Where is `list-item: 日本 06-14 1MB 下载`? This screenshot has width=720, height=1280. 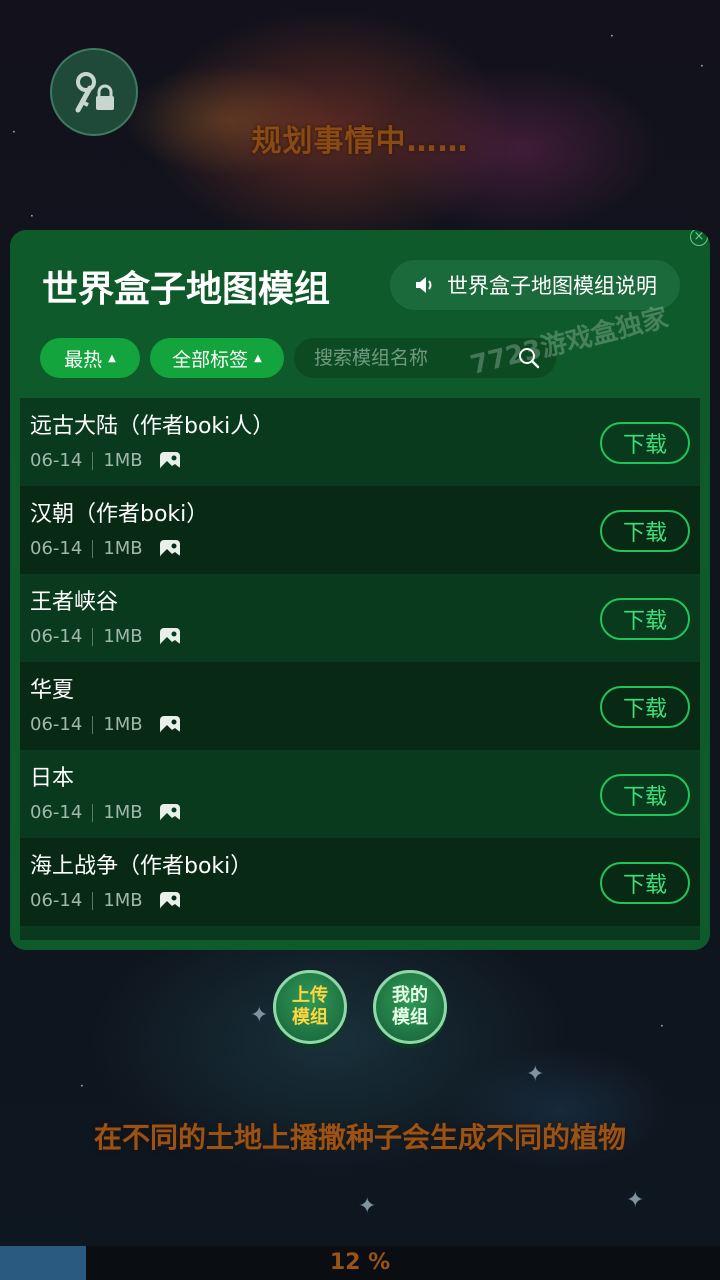
list-item: 日本 06-14 1MB 下载 is located at coordinates (360, 794).